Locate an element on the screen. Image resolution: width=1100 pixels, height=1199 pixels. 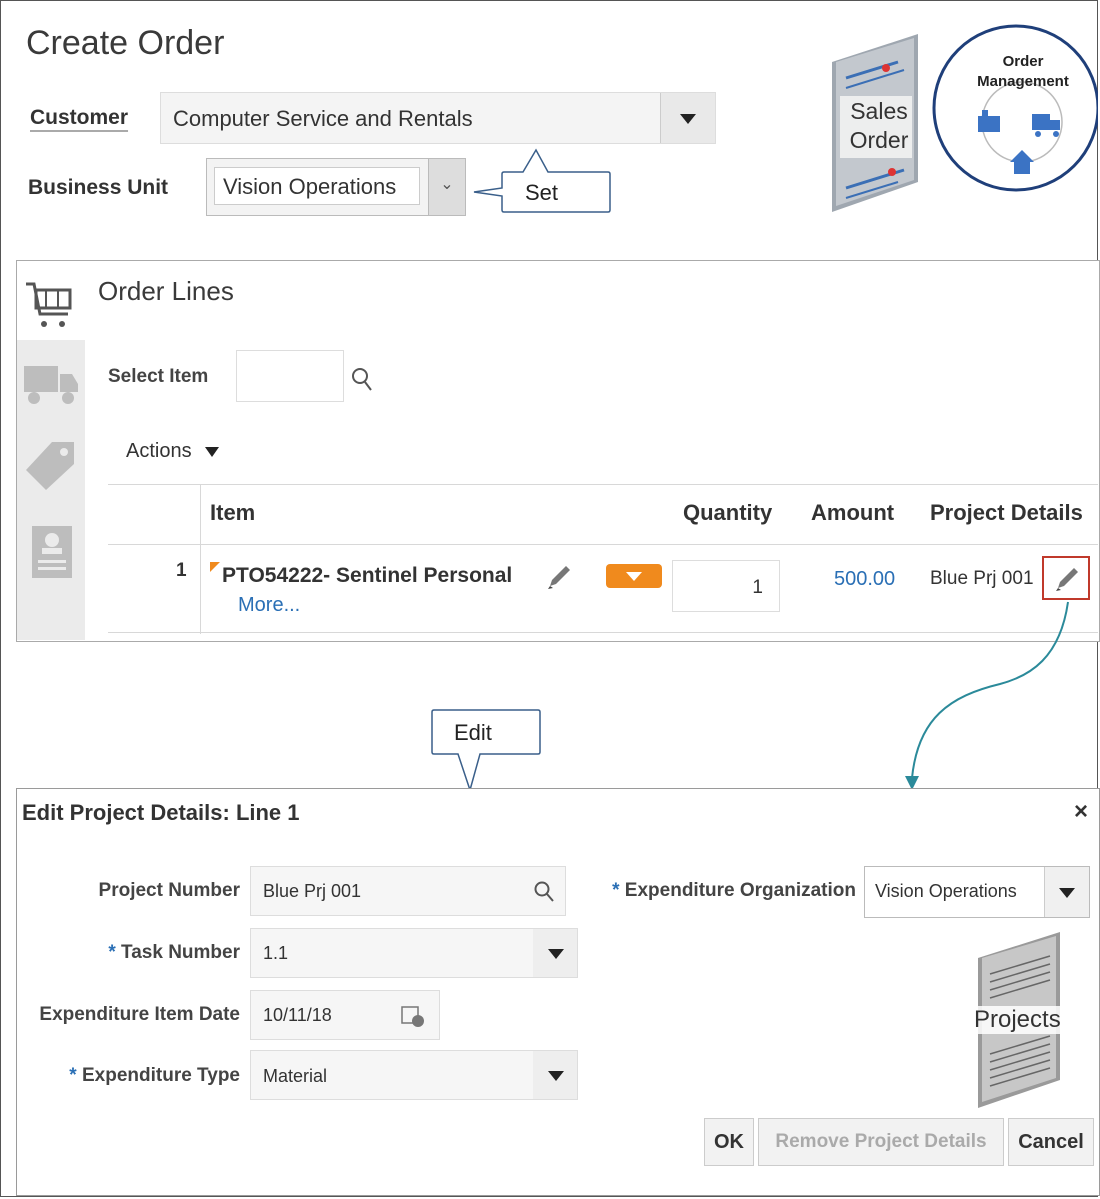
project-details-value: Blue Prj 001 is located at coordinates (982, 578).